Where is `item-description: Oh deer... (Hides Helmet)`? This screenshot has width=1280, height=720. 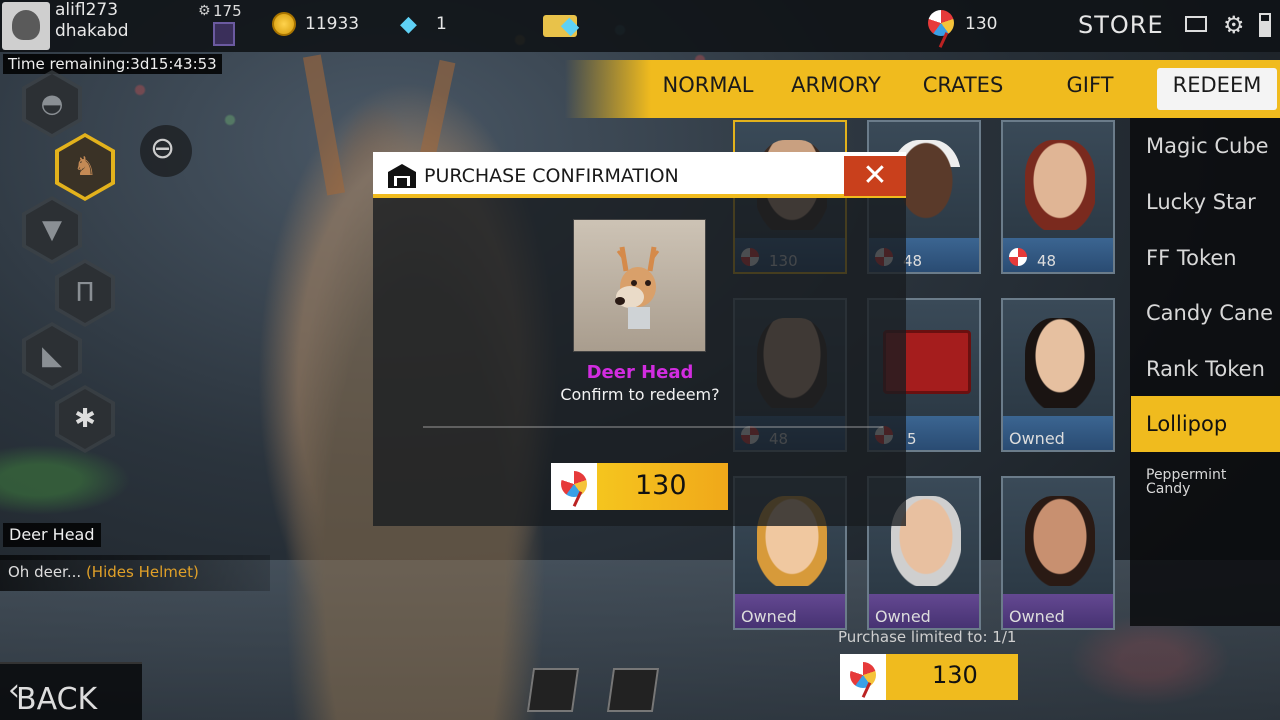 item-description: Oh deer... (Hides Helmet) is located at coordinates (135, 573).